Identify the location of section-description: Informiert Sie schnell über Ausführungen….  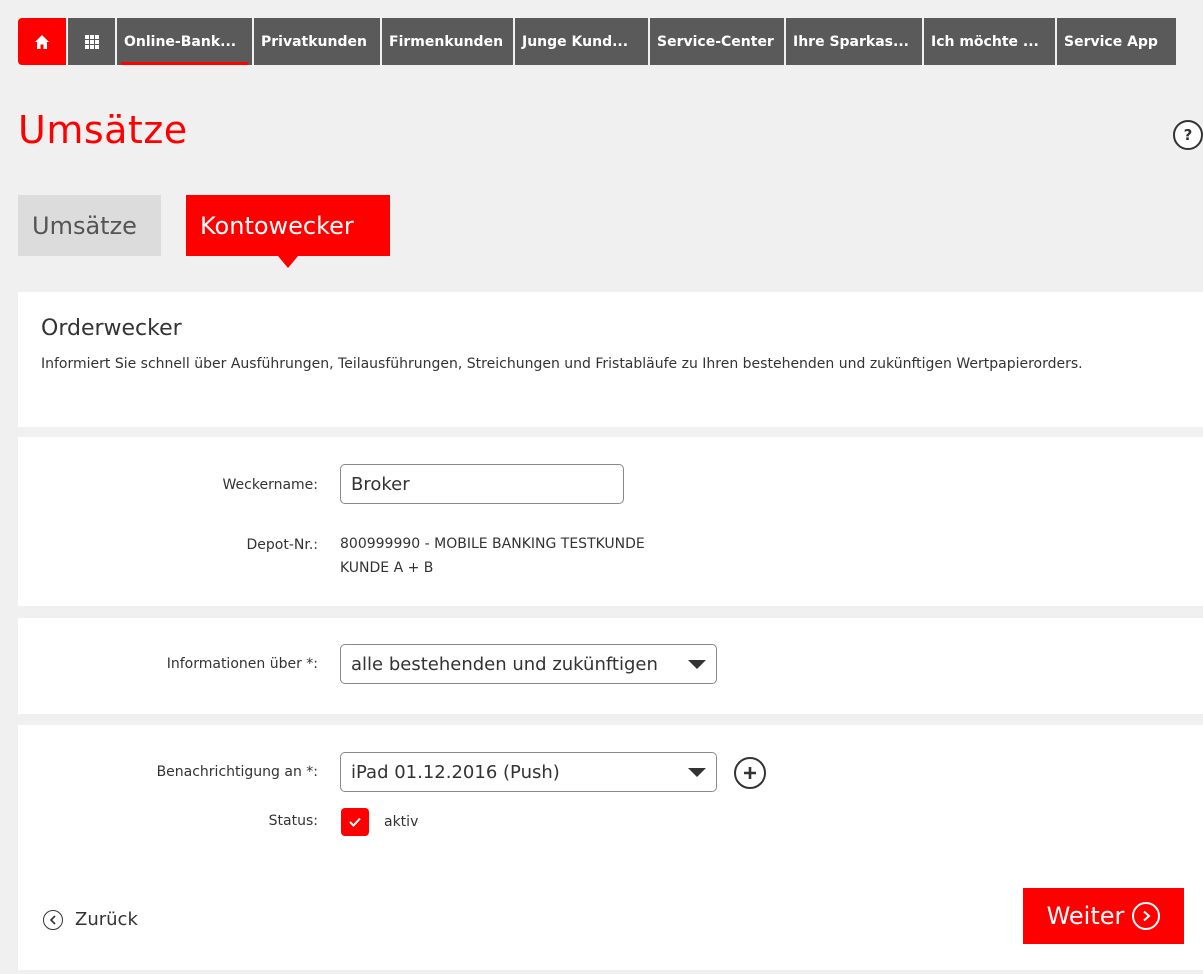
(562, 364).